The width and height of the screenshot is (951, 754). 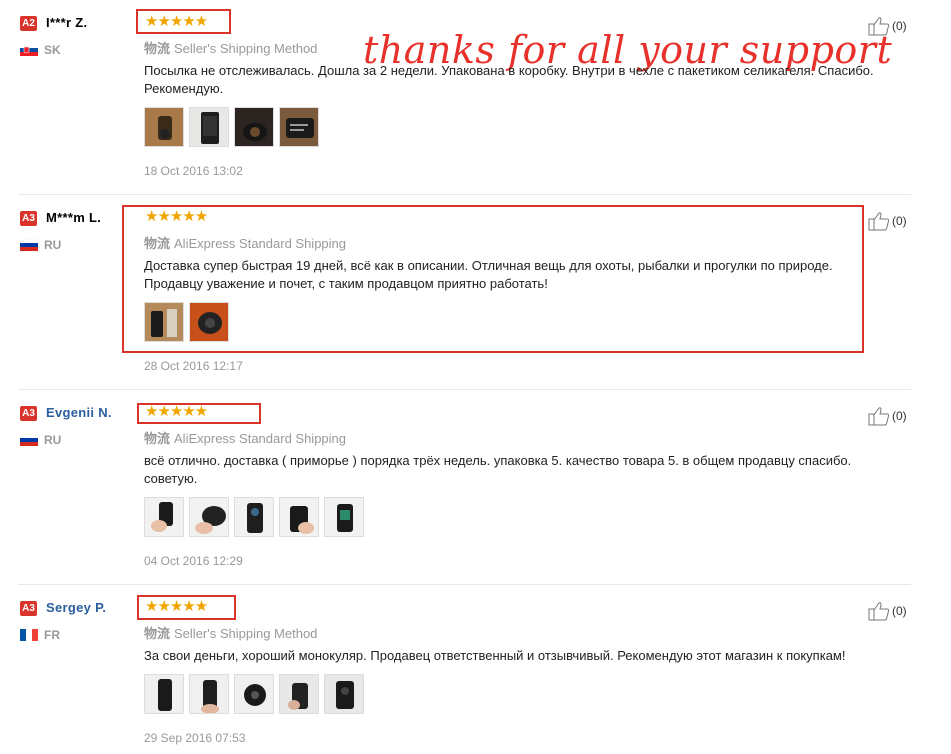 What do you see at coordinates (52, 635) in the screenshot?
I see `reviewer-country: FR` at bounding box center [52, 635].